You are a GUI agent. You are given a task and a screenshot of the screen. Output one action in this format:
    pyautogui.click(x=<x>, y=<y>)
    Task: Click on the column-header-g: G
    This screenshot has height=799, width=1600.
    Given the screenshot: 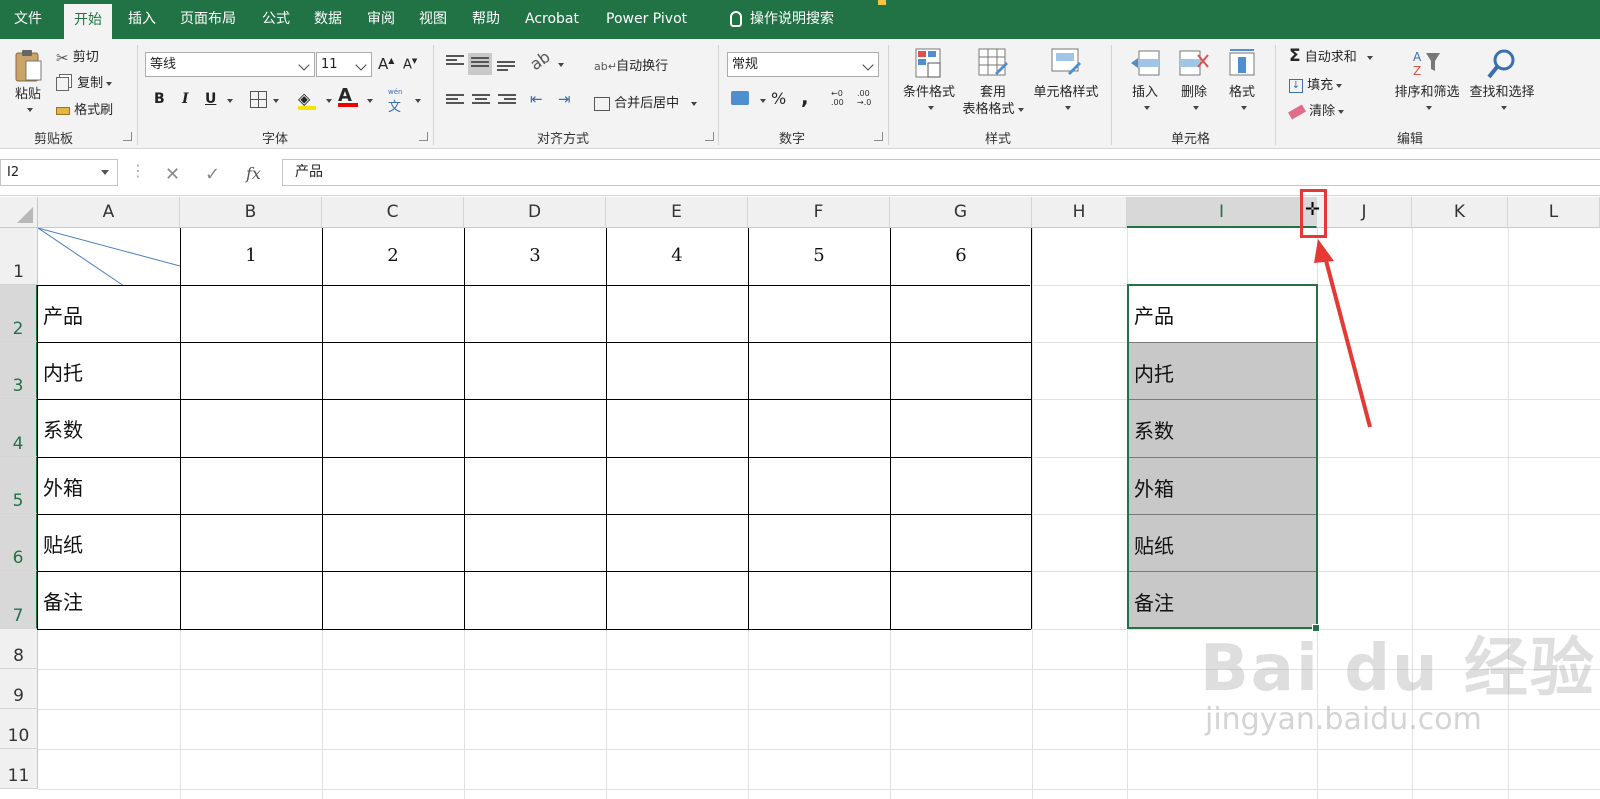 What is the action you would take?
    pyautogui.click(x=961, y=212)
    